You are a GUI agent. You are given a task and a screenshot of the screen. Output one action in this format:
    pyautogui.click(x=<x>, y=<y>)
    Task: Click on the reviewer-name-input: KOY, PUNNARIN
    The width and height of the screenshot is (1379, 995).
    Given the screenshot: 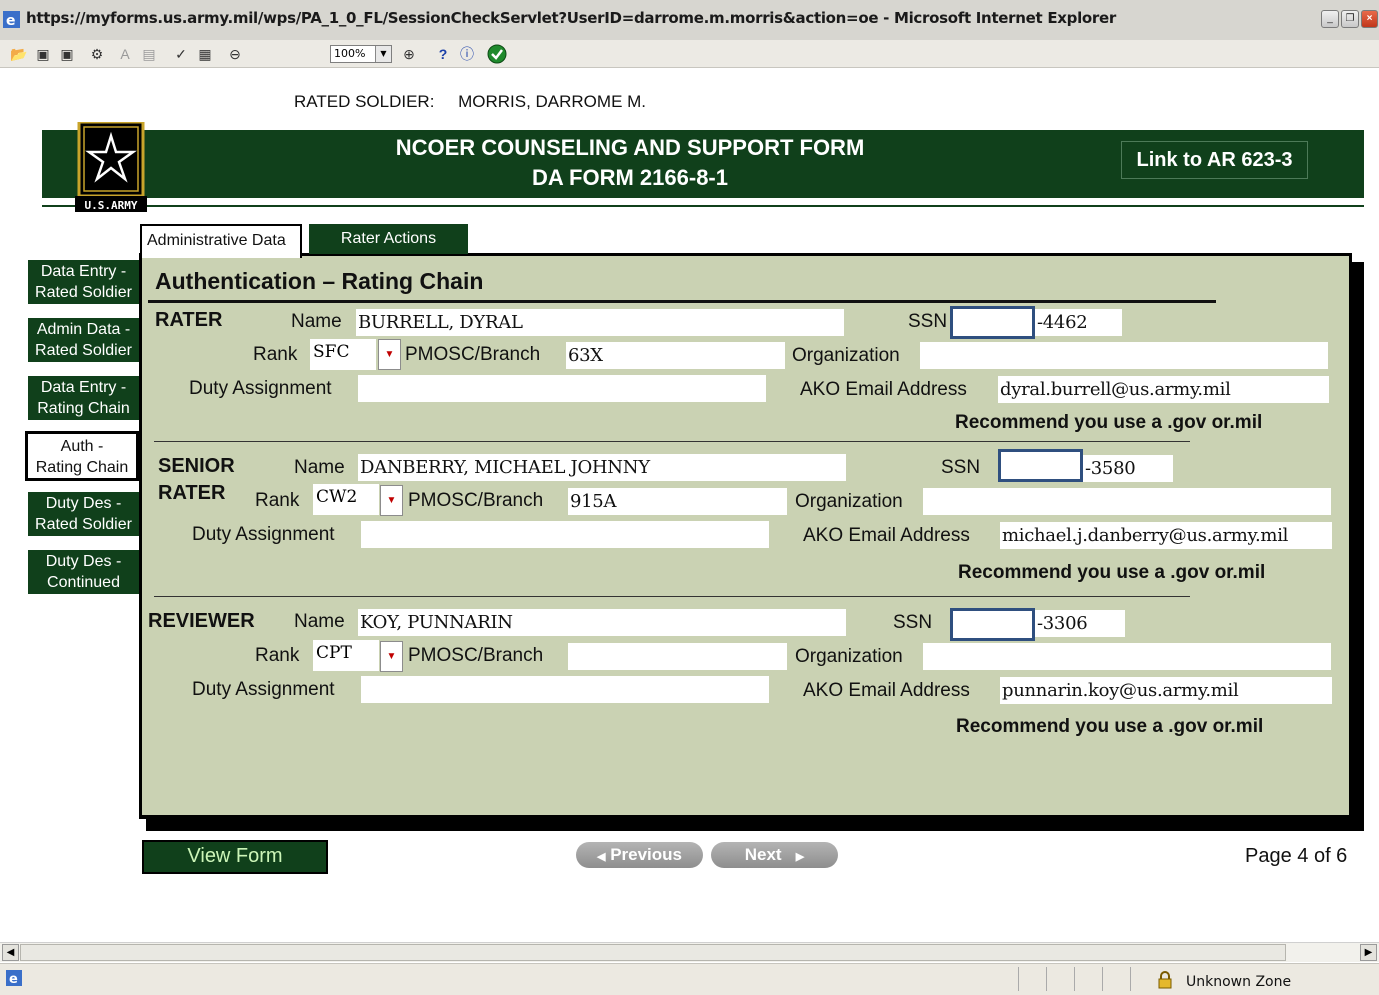 What is the action you would take?
    pyautogui.click(x=602, y=622)
    